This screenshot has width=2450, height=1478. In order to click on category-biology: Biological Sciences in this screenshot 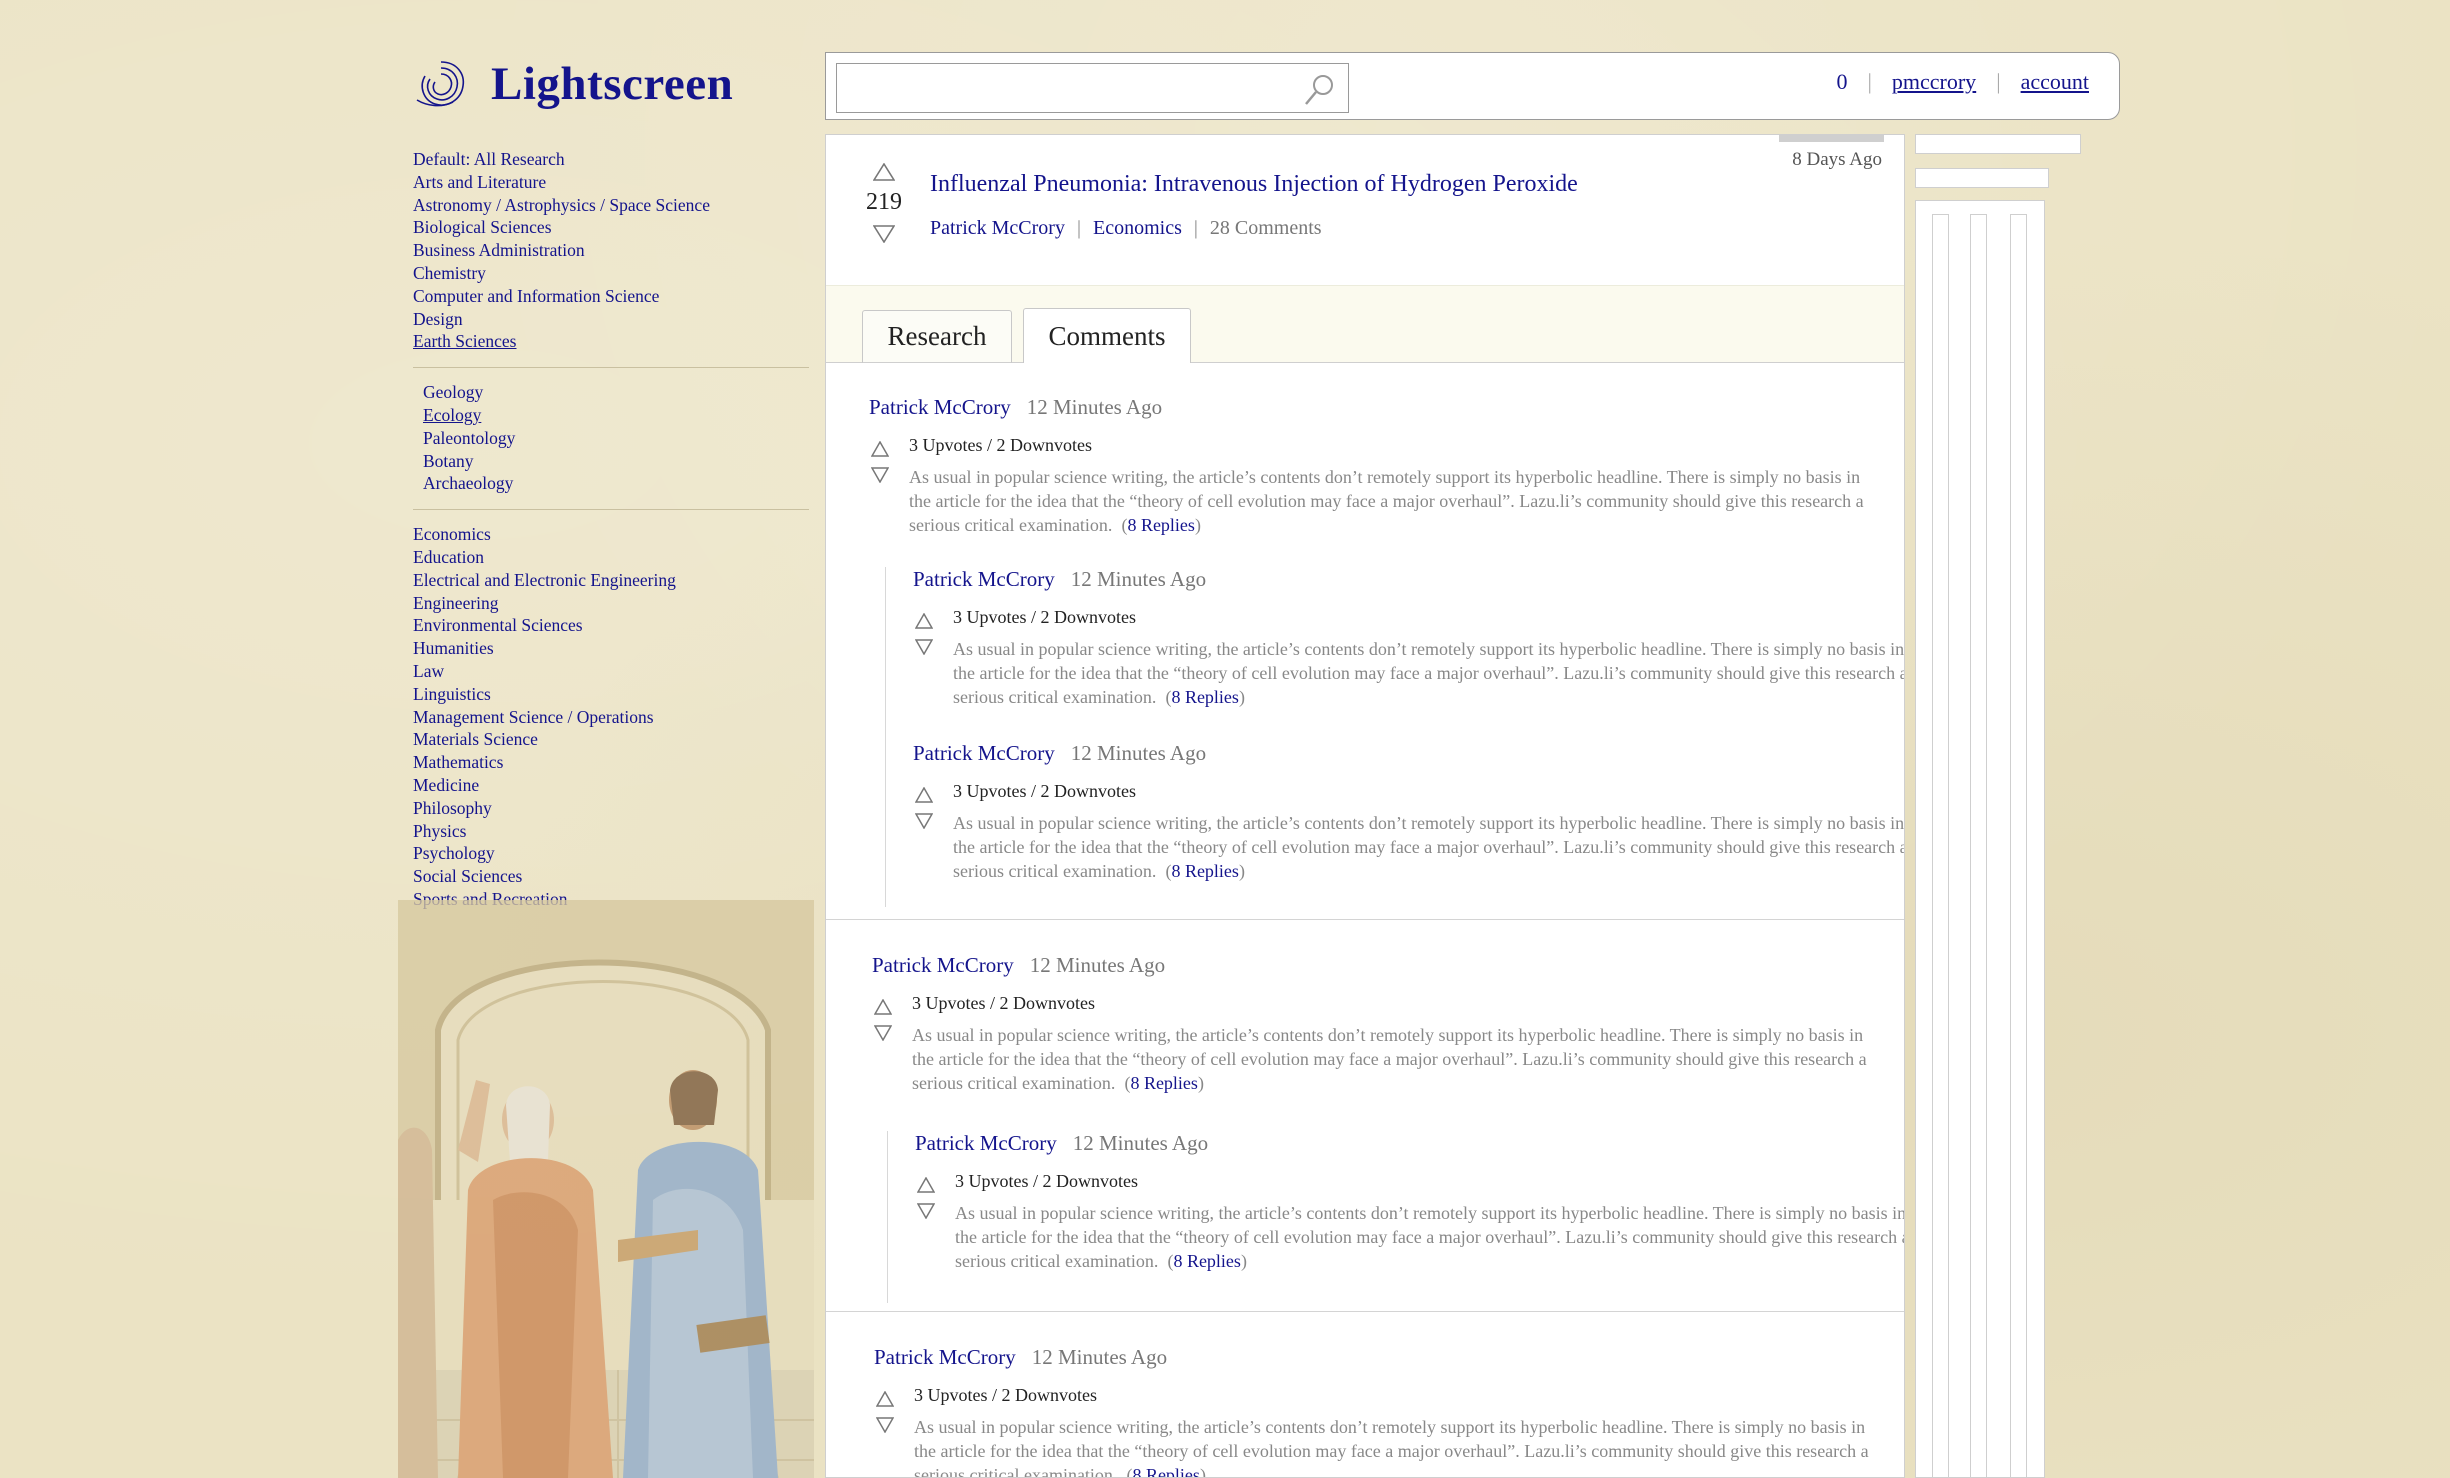, I will do `click(611, 227)`.